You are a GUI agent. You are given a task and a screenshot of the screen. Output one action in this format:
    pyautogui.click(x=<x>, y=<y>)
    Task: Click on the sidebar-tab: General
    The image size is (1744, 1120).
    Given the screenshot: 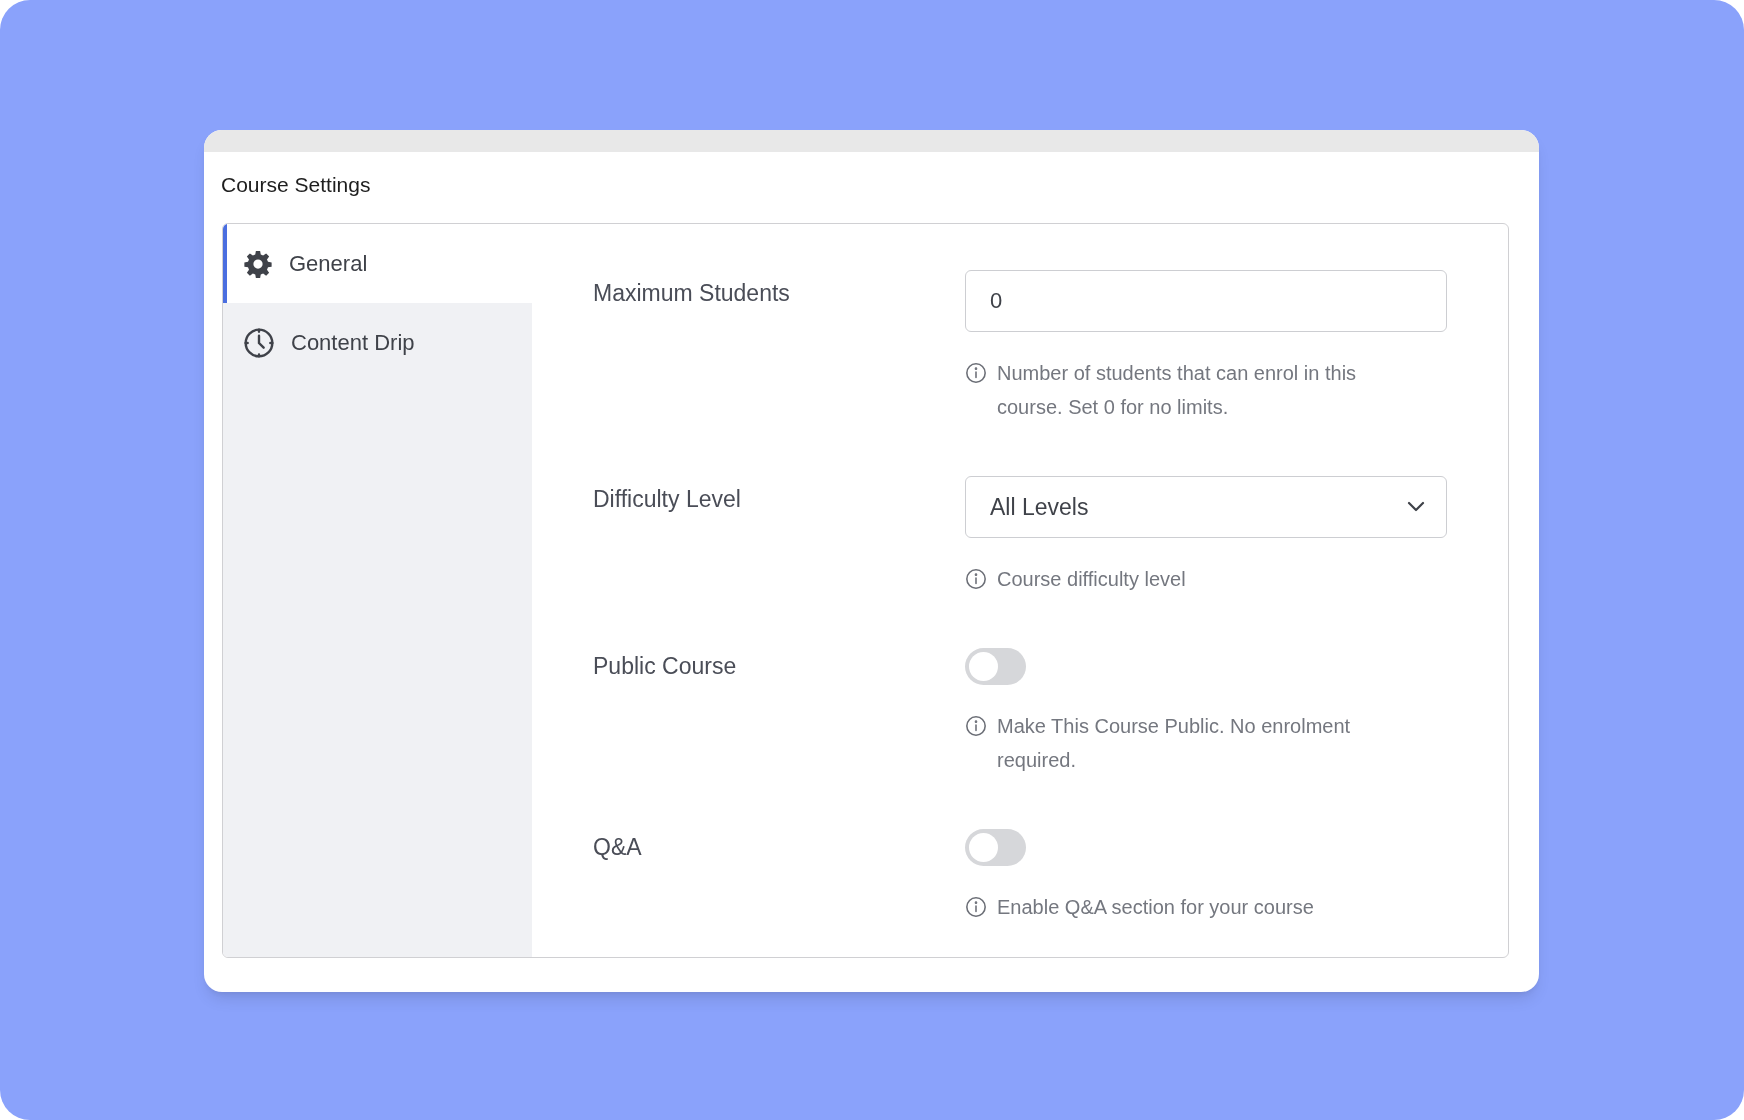 What is the action you would take?
    pyautogui.click(x=377, y=263)
    